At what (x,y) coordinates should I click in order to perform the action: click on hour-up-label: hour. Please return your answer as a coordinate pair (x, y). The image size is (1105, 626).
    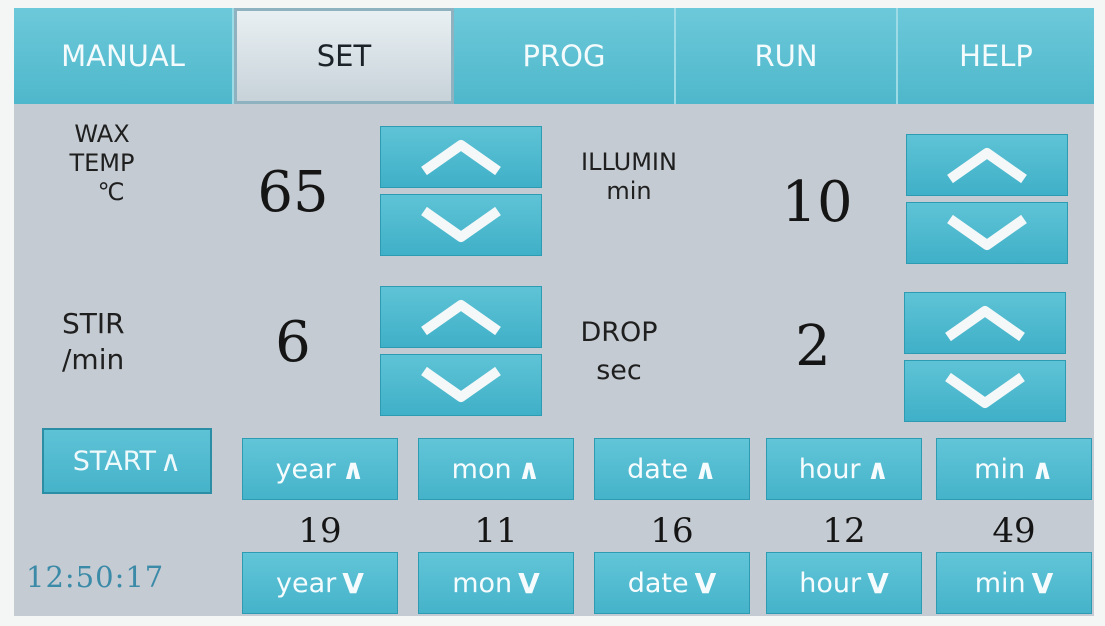
    Looking at the image, I should click on (829, 469).